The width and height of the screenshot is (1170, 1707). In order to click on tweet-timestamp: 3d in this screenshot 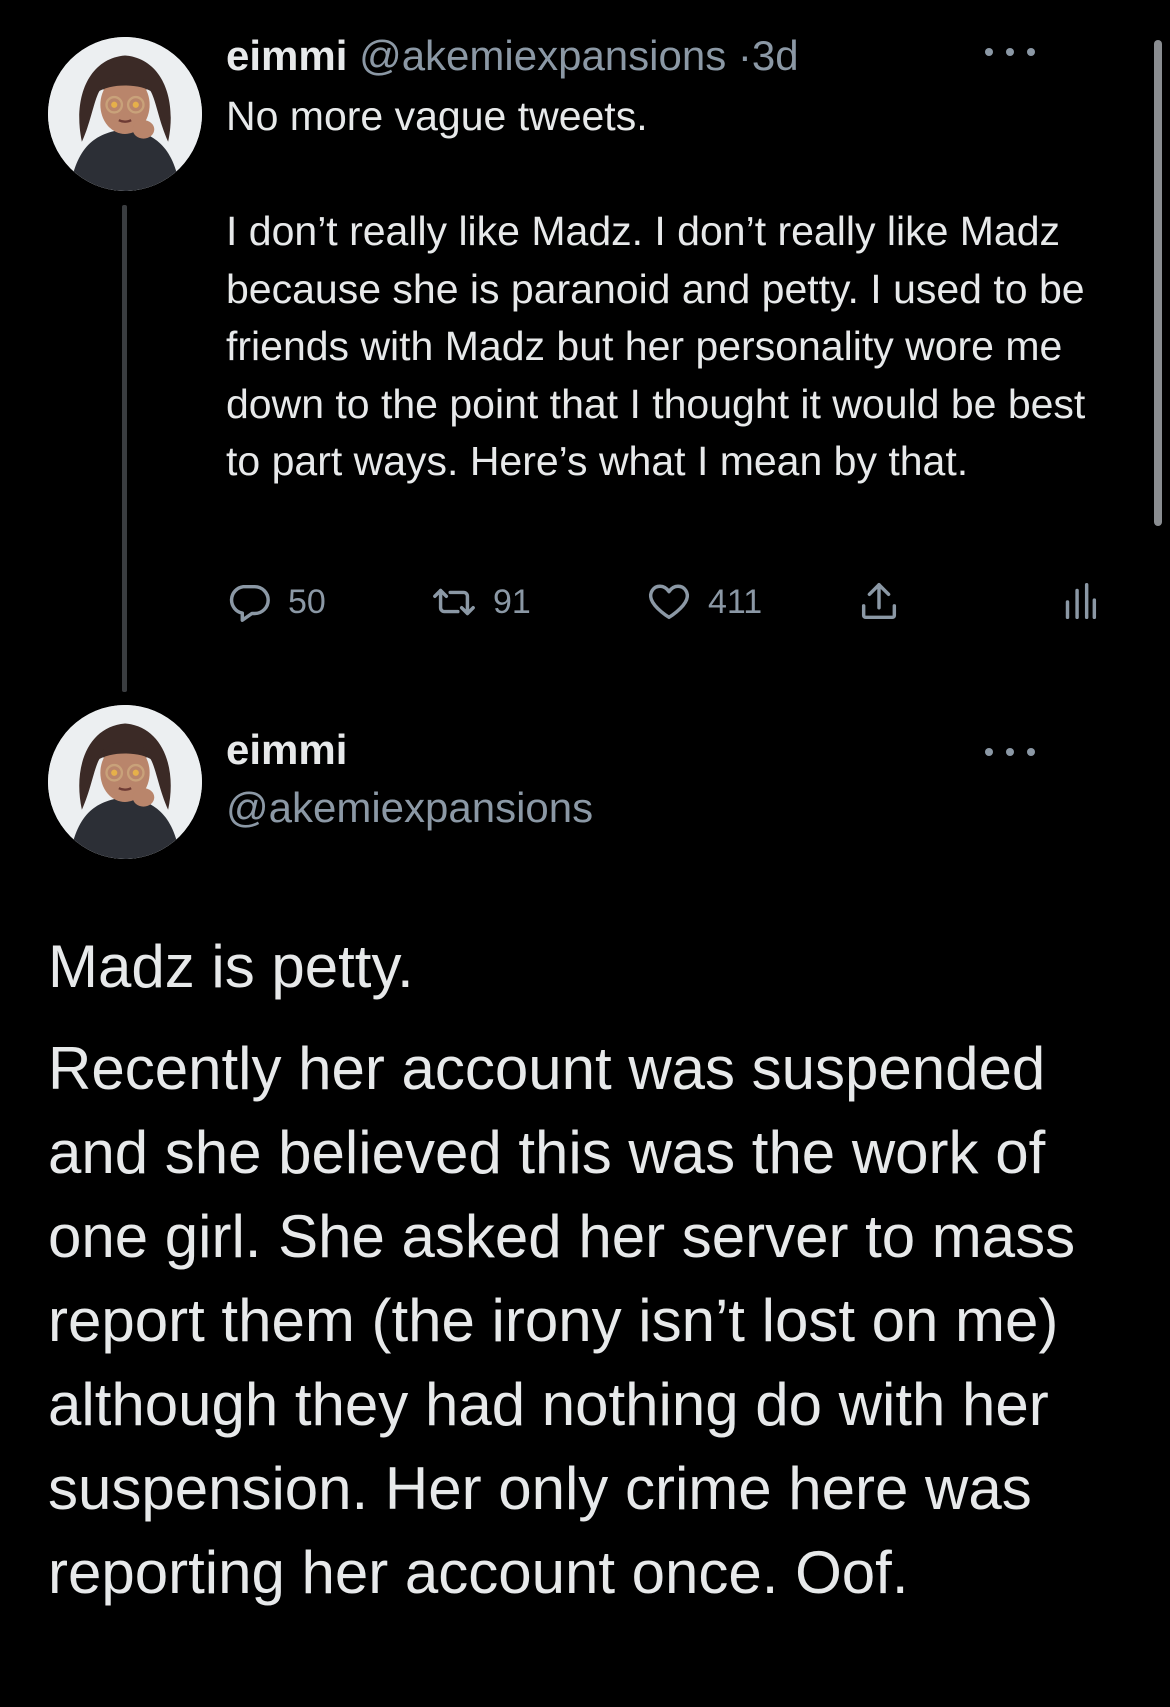, I will do `click(775, 55)`.